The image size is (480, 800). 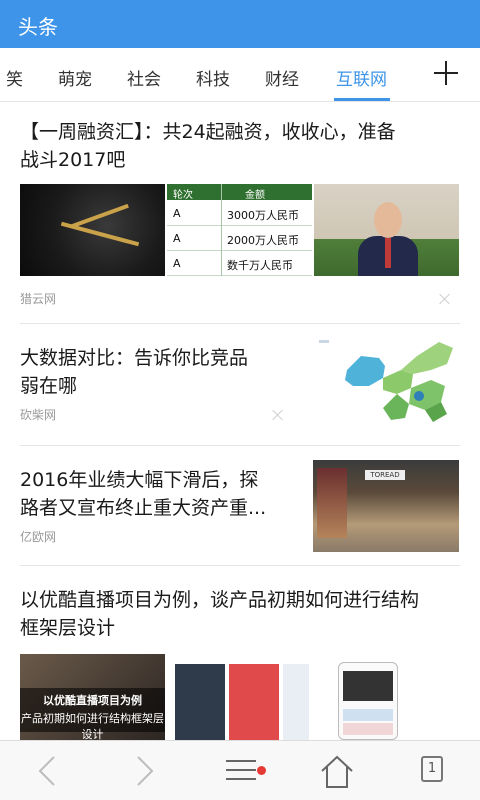 What do you see at coordinates (208, 146) in the screenshot?
I see `article-headline: 【一周融资汇】：共24起融资，收收心，准备 战斗2017吧` at bounding box center [208, 146].